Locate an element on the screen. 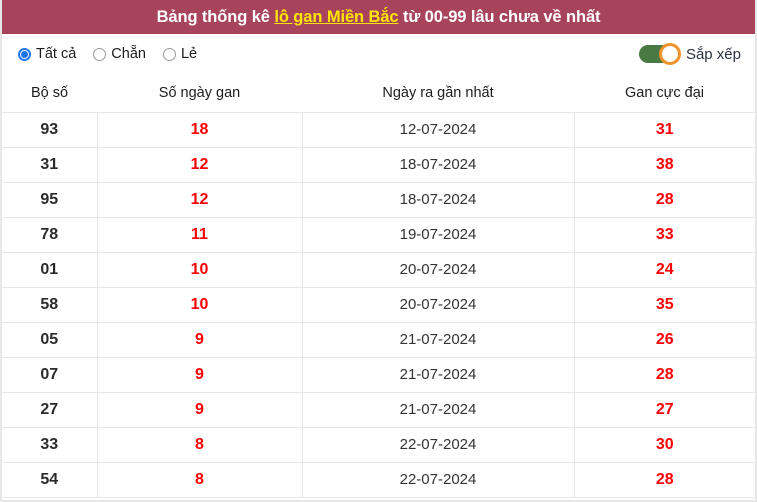  table-row: 27 9 21-07-2024 27 is located at coordinates (378, 409).